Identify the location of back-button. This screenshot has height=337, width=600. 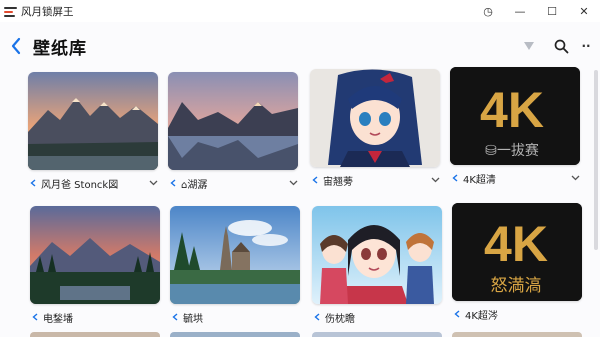
(16, 46).